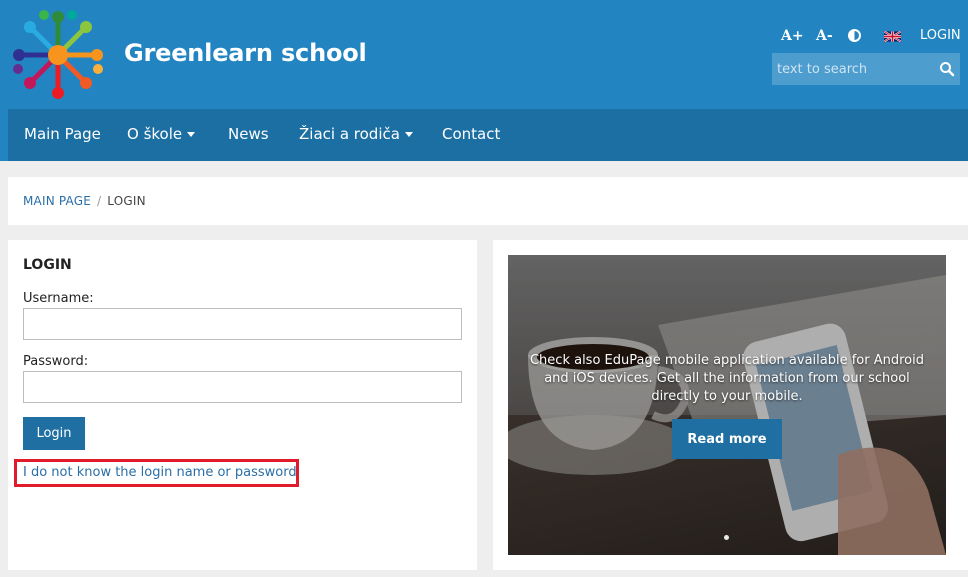  I want to click on contrast-icon, so click(854, 35).